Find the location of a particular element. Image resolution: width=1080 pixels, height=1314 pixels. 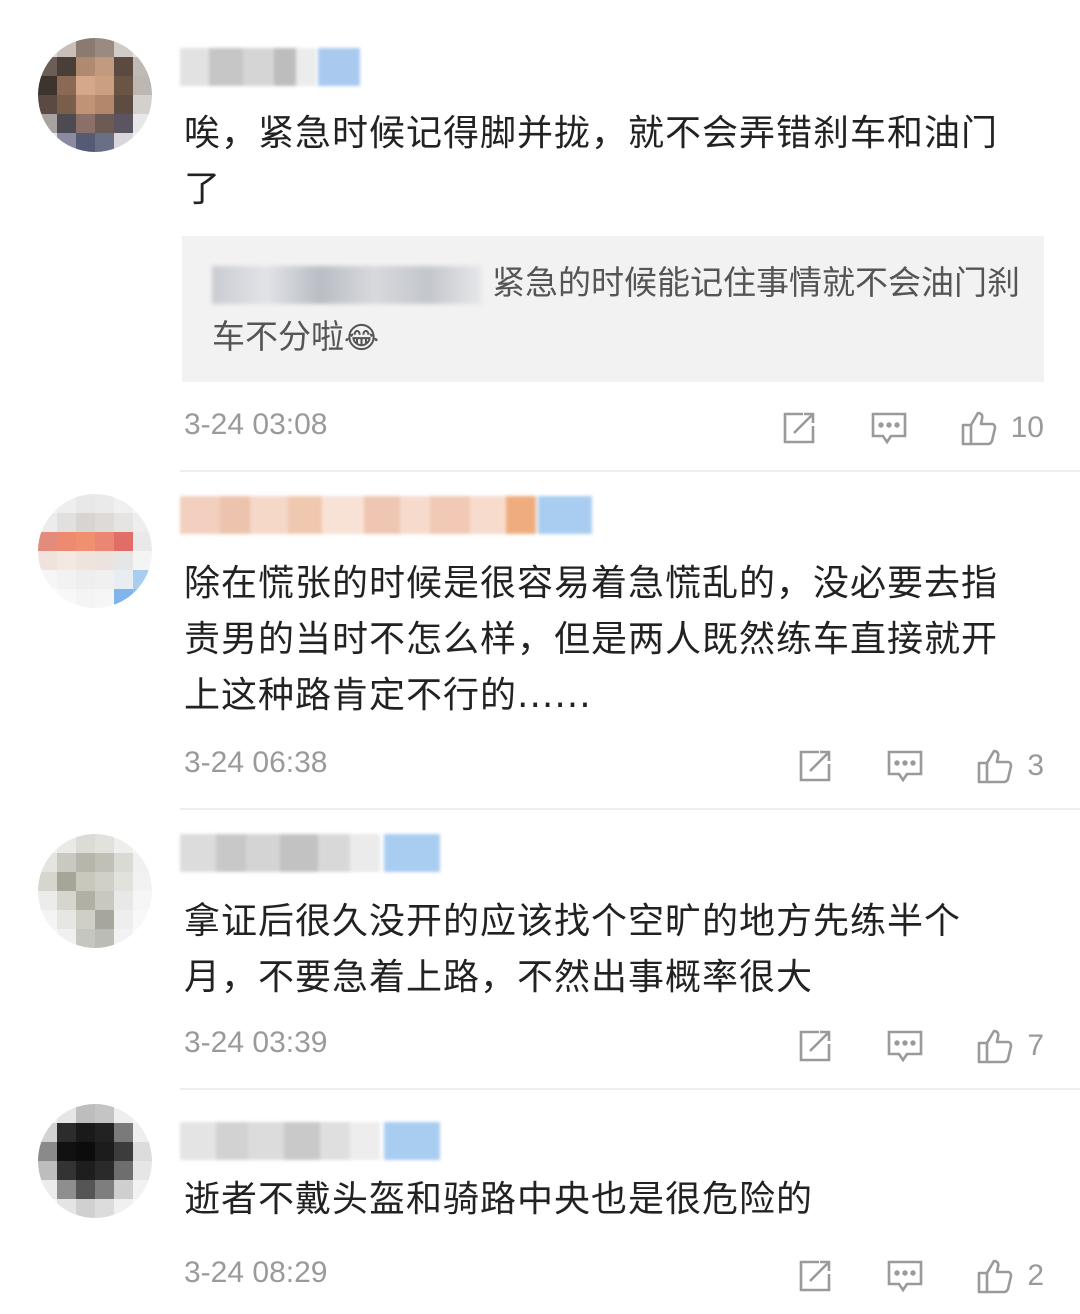

timestamp: 3-24 03:39 is located at coordinates (256, 1042).